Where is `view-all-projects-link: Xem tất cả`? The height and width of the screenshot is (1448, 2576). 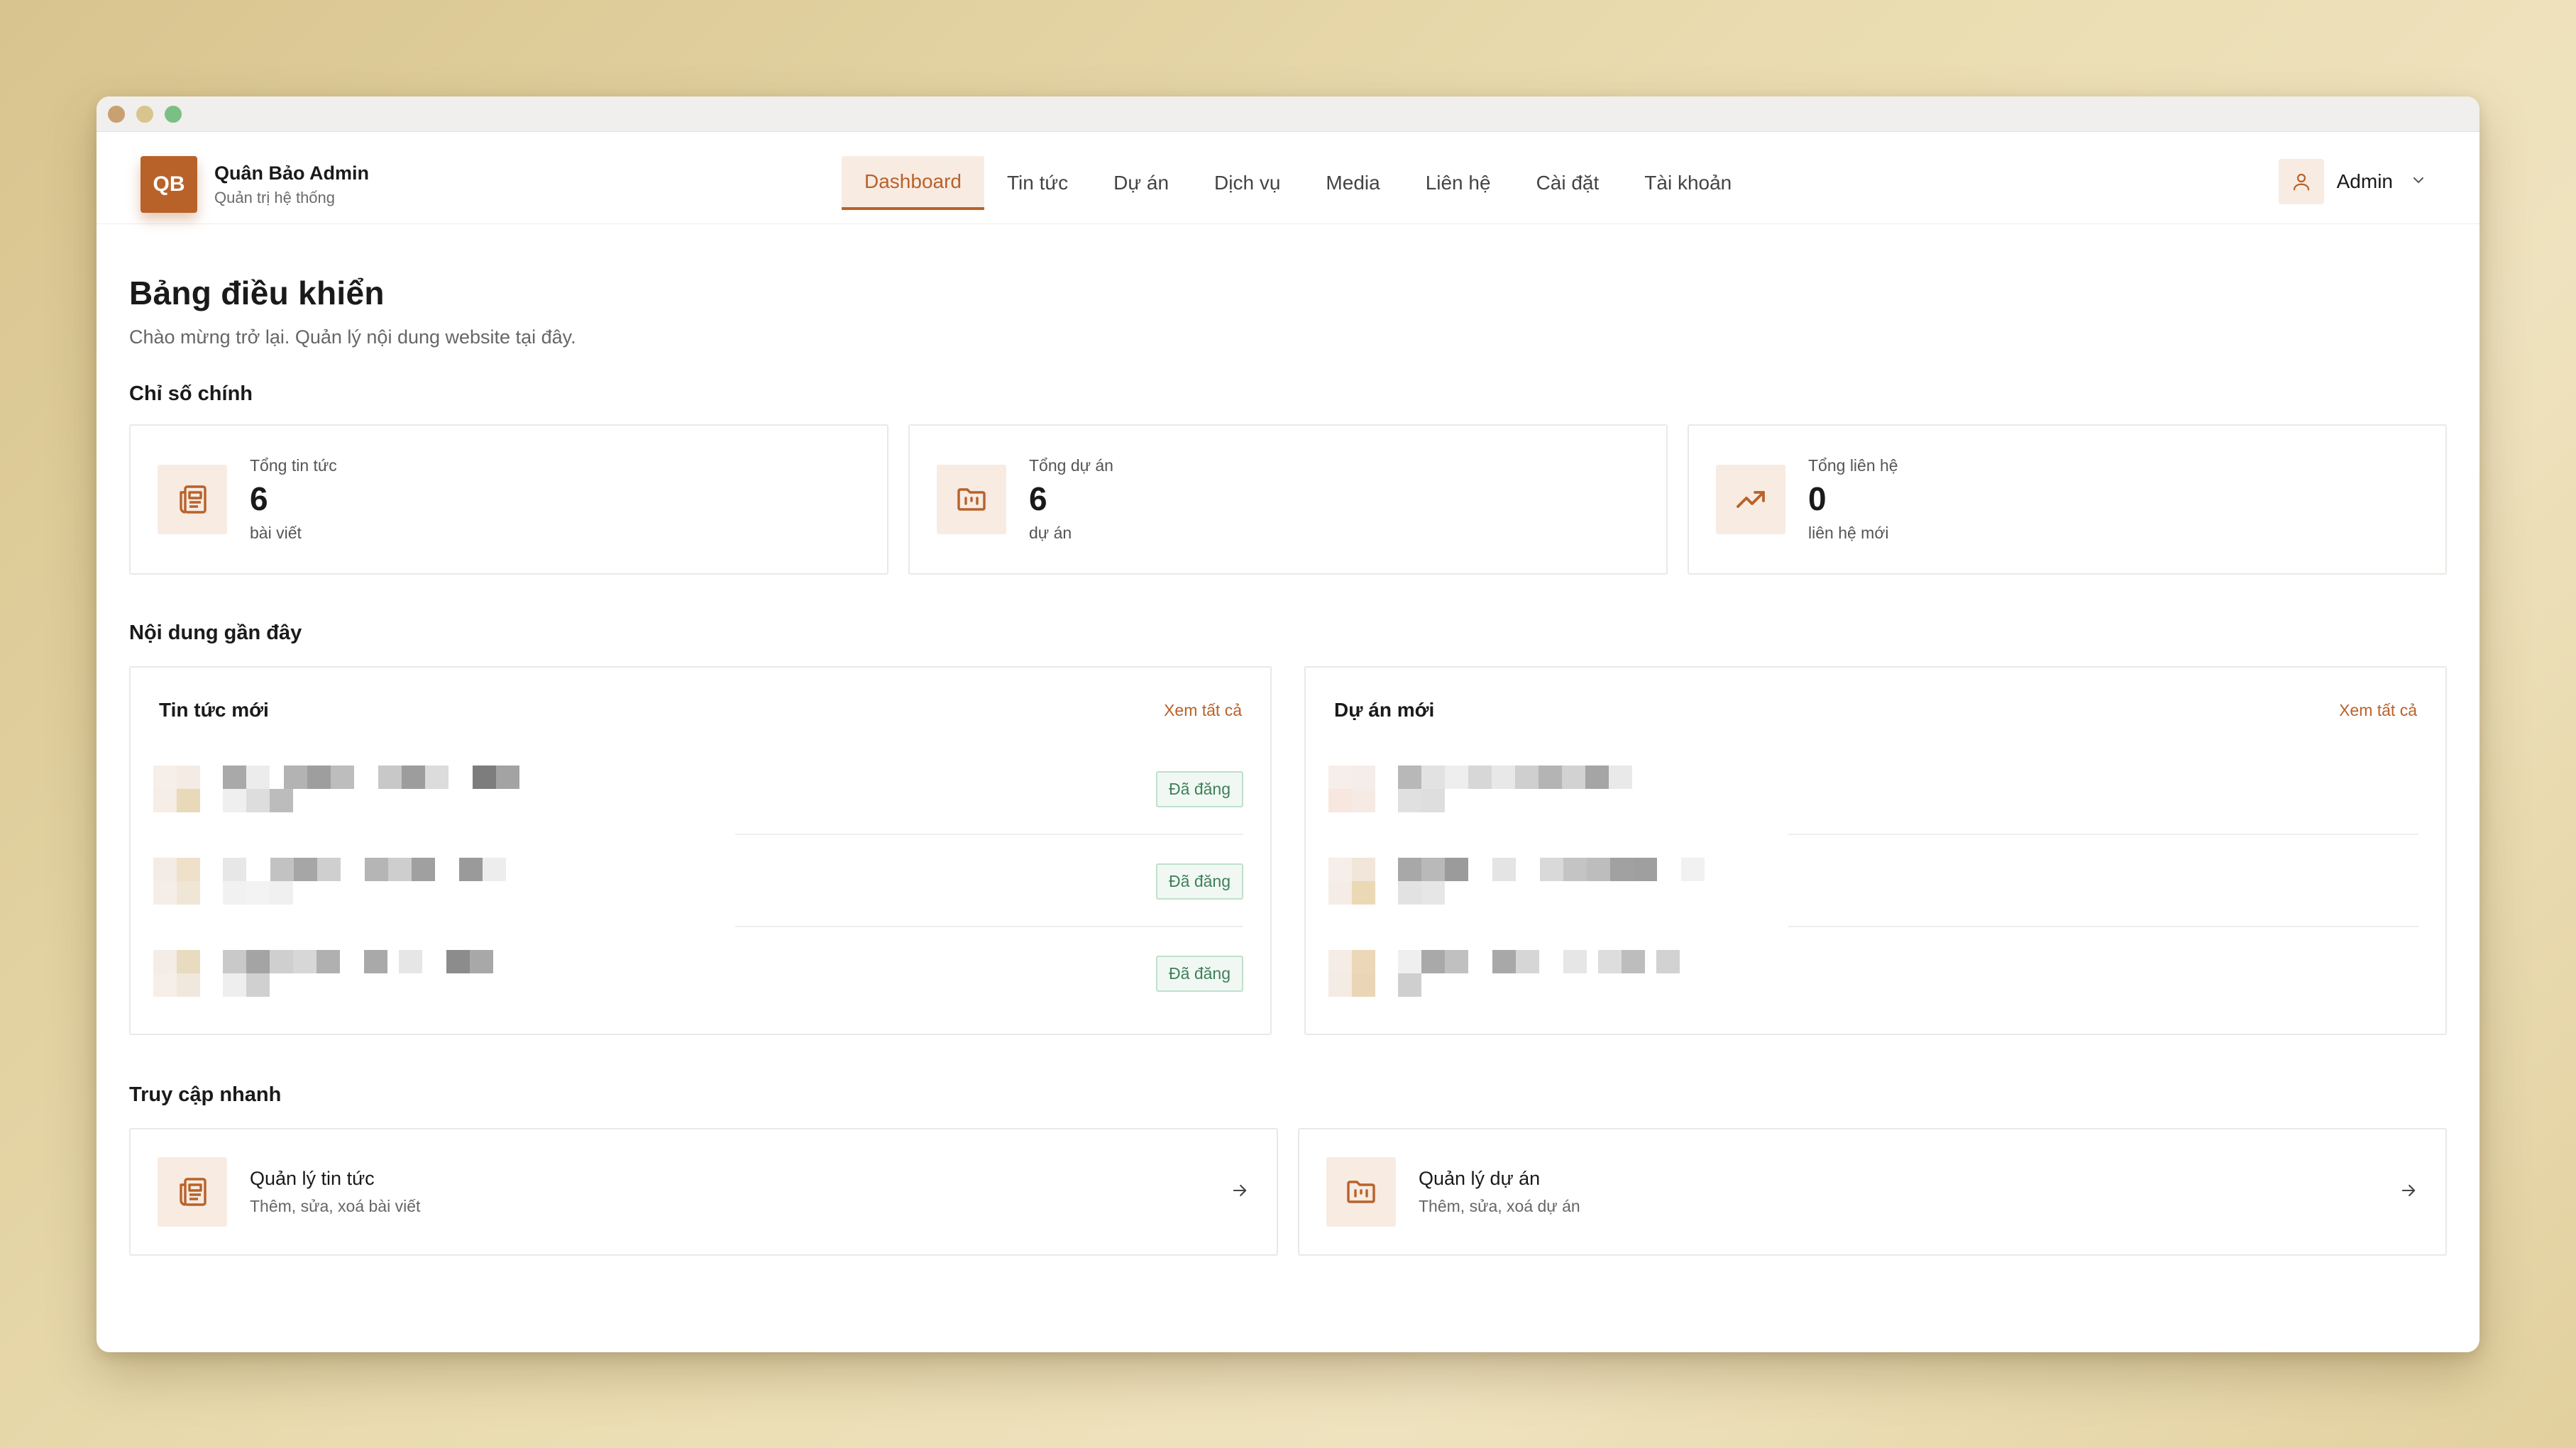
view-all-projects-link: Xem tất cả is located at coordinates (2378, 710).